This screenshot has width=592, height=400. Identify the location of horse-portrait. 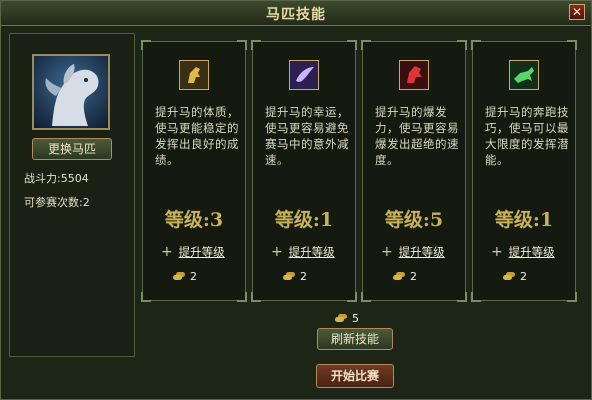
(71, 92).